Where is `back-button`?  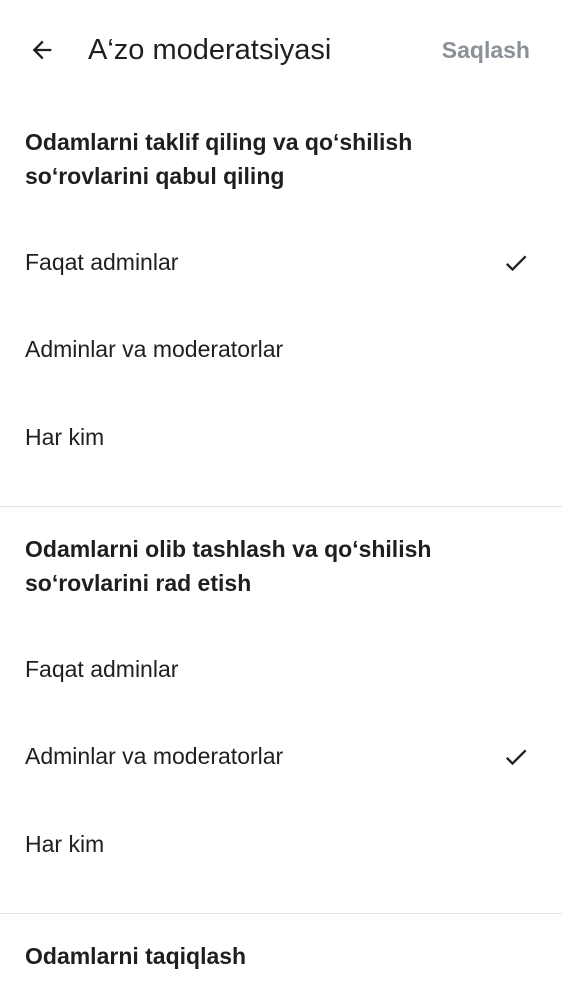 back-button is located at coordinates (42, 50).